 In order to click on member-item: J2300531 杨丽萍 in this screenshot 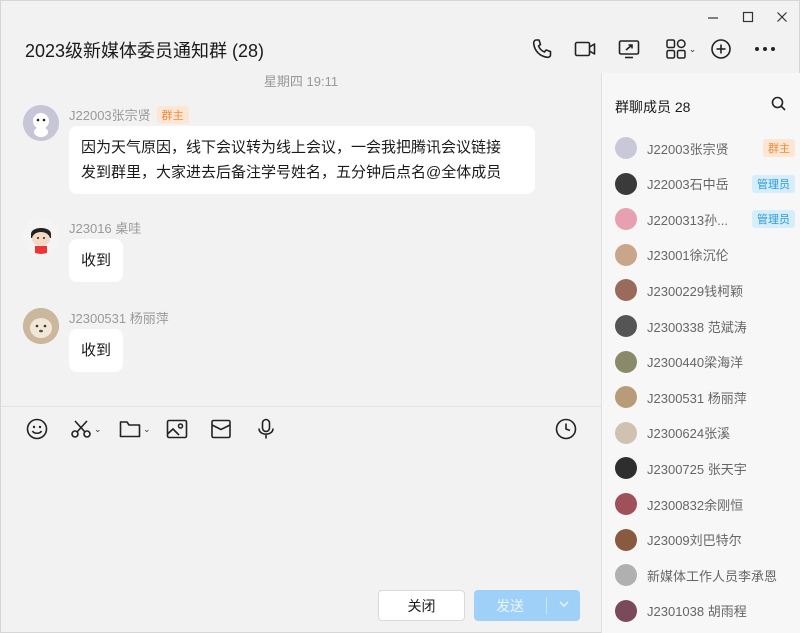, I will do `click(705, 397)`.